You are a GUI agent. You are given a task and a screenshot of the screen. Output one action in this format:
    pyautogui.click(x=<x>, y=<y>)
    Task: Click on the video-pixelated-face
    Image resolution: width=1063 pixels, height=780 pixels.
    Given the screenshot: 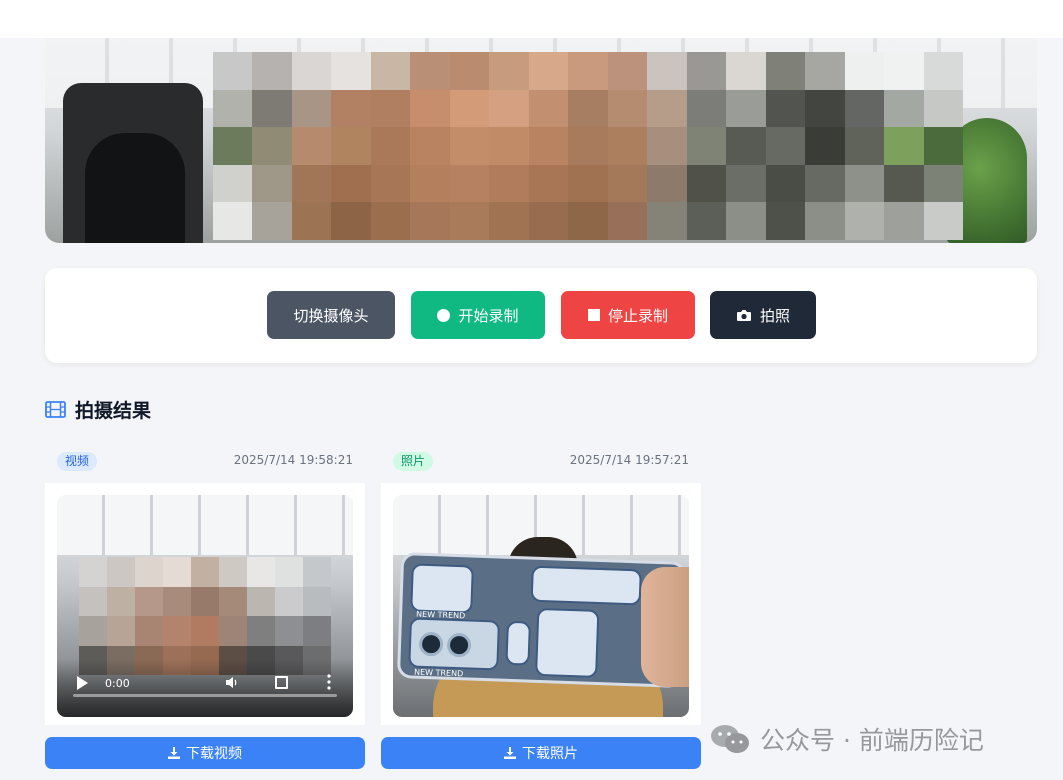 What is the action you would take?
    pyautogui.click(x=205, y=616)
    